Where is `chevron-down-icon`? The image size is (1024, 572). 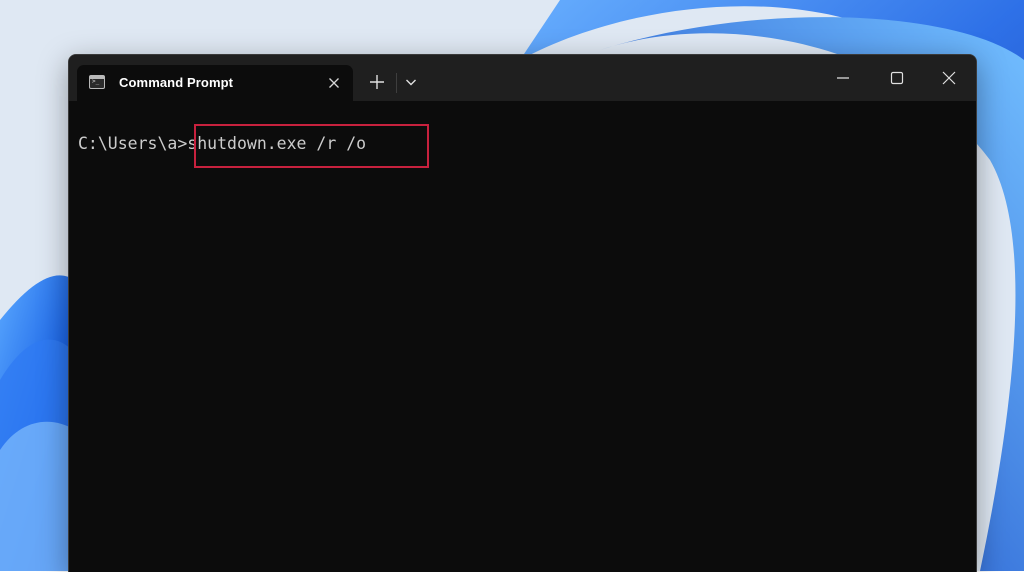
chevron-down-icon is located at coordinates (411, 82).